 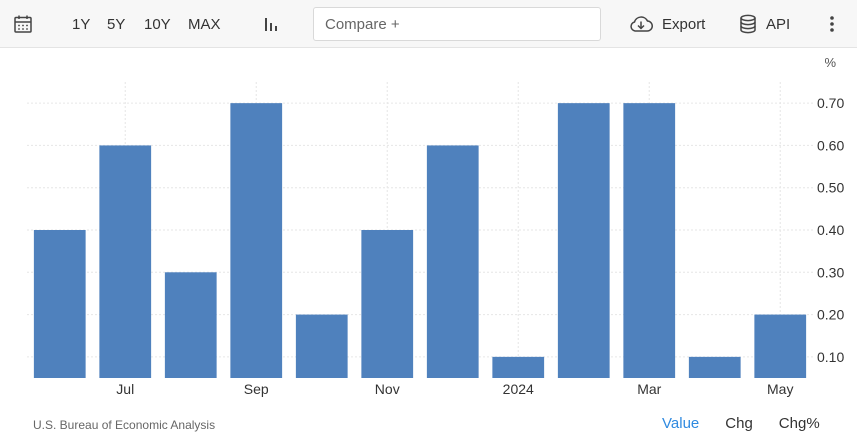 I want to click on bar-chart-icon, so click(x=271, y=24).